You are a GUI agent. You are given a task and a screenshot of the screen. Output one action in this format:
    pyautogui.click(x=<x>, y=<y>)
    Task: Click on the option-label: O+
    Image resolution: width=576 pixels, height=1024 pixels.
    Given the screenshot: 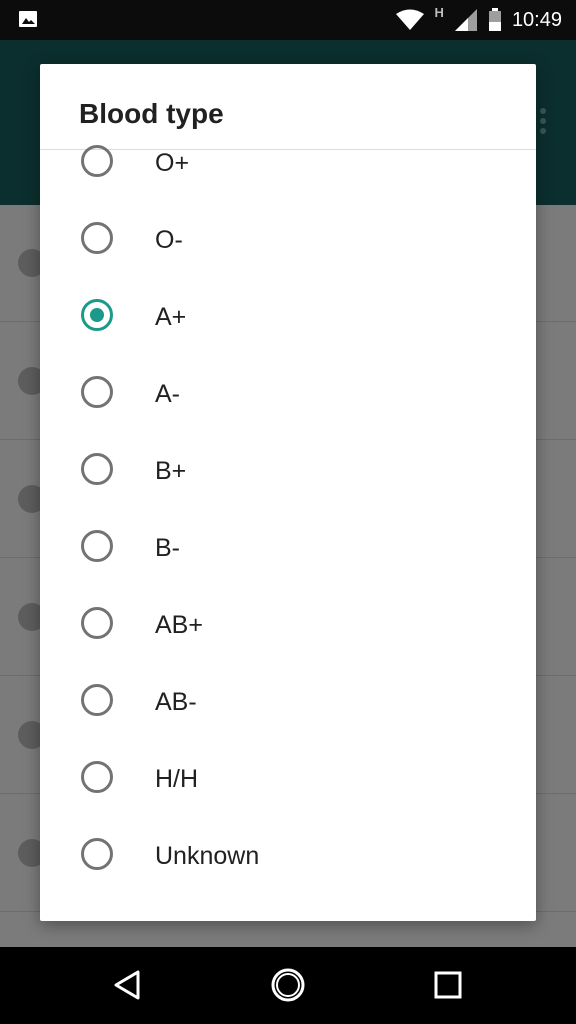 What is the action you would take?
    pyautogui.click(x=172, y=163)
    